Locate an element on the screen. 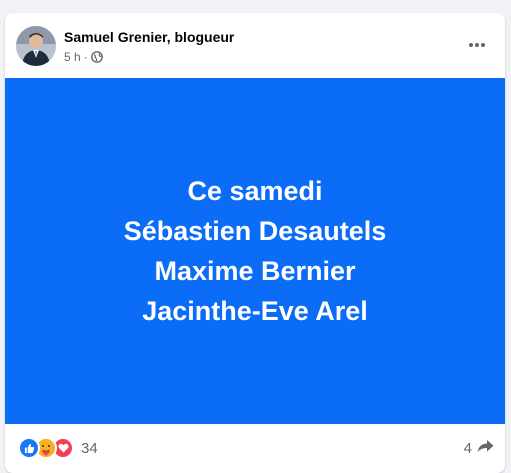  share-arrow-icon is located at coordinates (485, 448).